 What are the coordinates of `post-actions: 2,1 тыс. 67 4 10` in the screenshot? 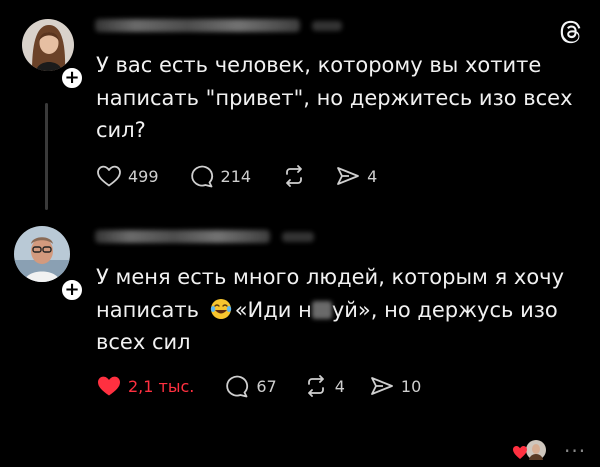 It's located at (258, 386).